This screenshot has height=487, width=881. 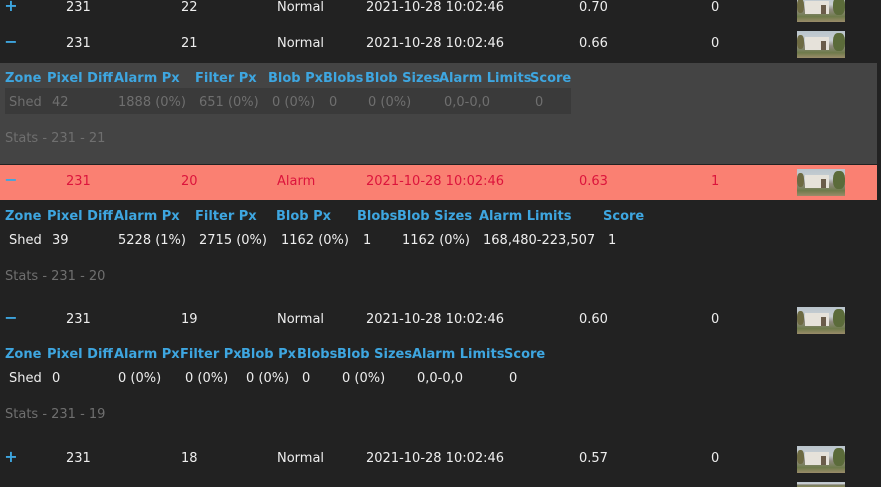 What do you see at coordinates (233, 240) in the screenshot?
I see `filter-px: 2715 (0%)` at bounding box center [233, 240].